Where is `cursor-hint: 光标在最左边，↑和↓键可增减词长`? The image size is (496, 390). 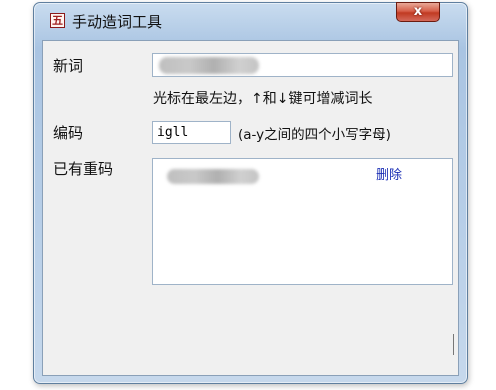 cursor-hint: 光标在最左边，↑和↓键可增减词长 is located at coordinates (263, 99).